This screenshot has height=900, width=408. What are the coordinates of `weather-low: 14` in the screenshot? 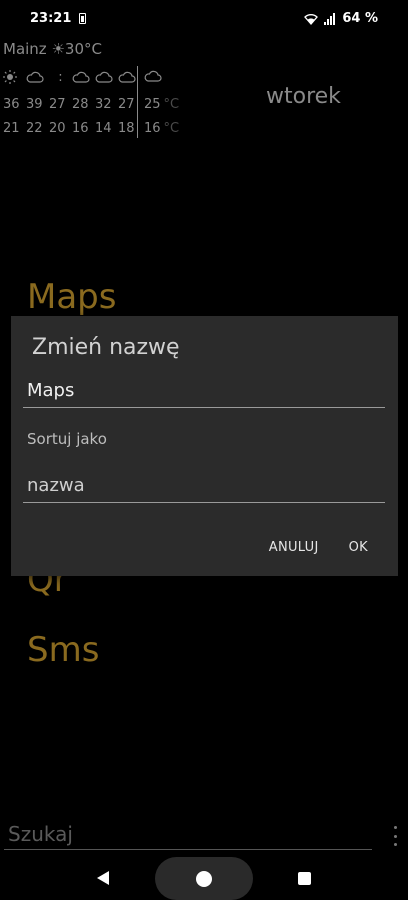 It's located at (103, 128).